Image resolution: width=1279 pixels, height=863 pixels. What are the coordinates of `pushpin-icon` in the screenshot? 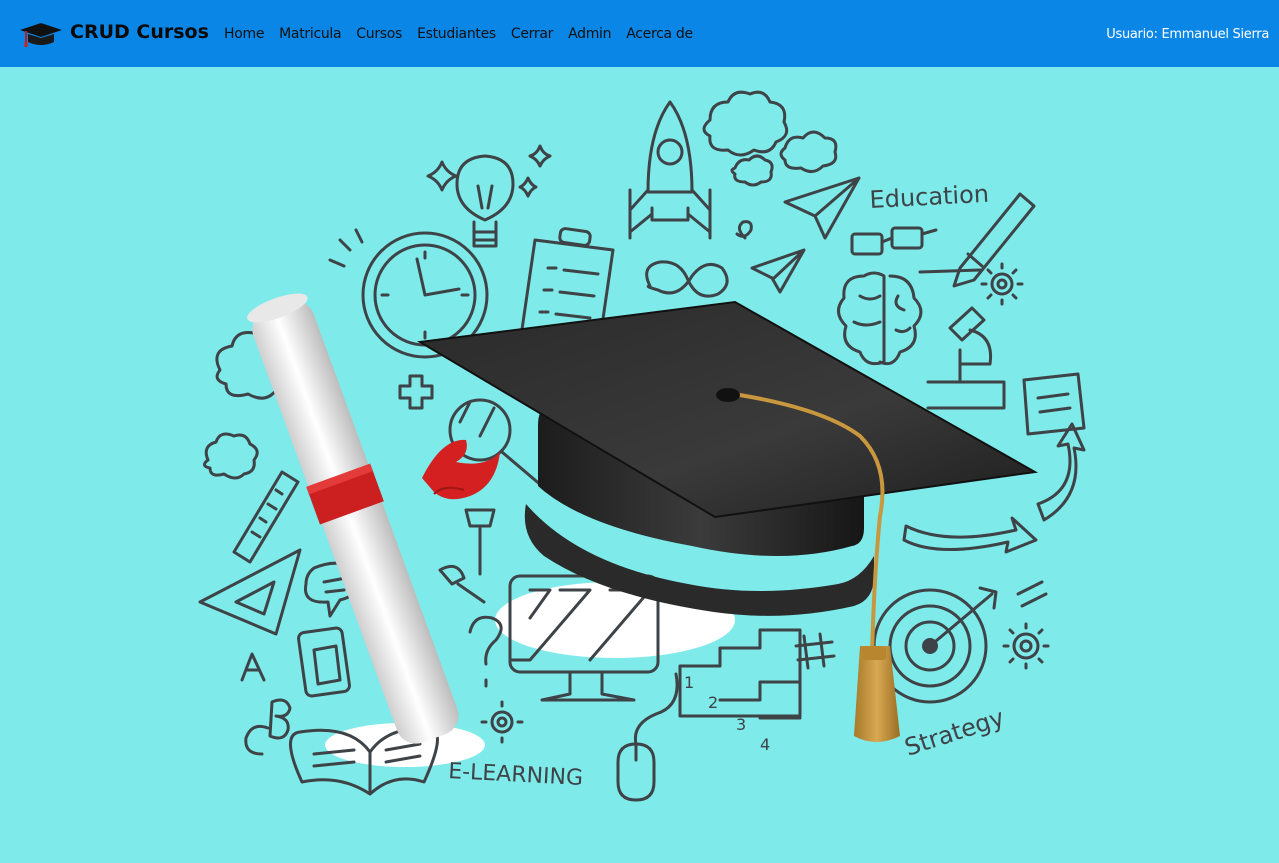 It's located at (467, 556).